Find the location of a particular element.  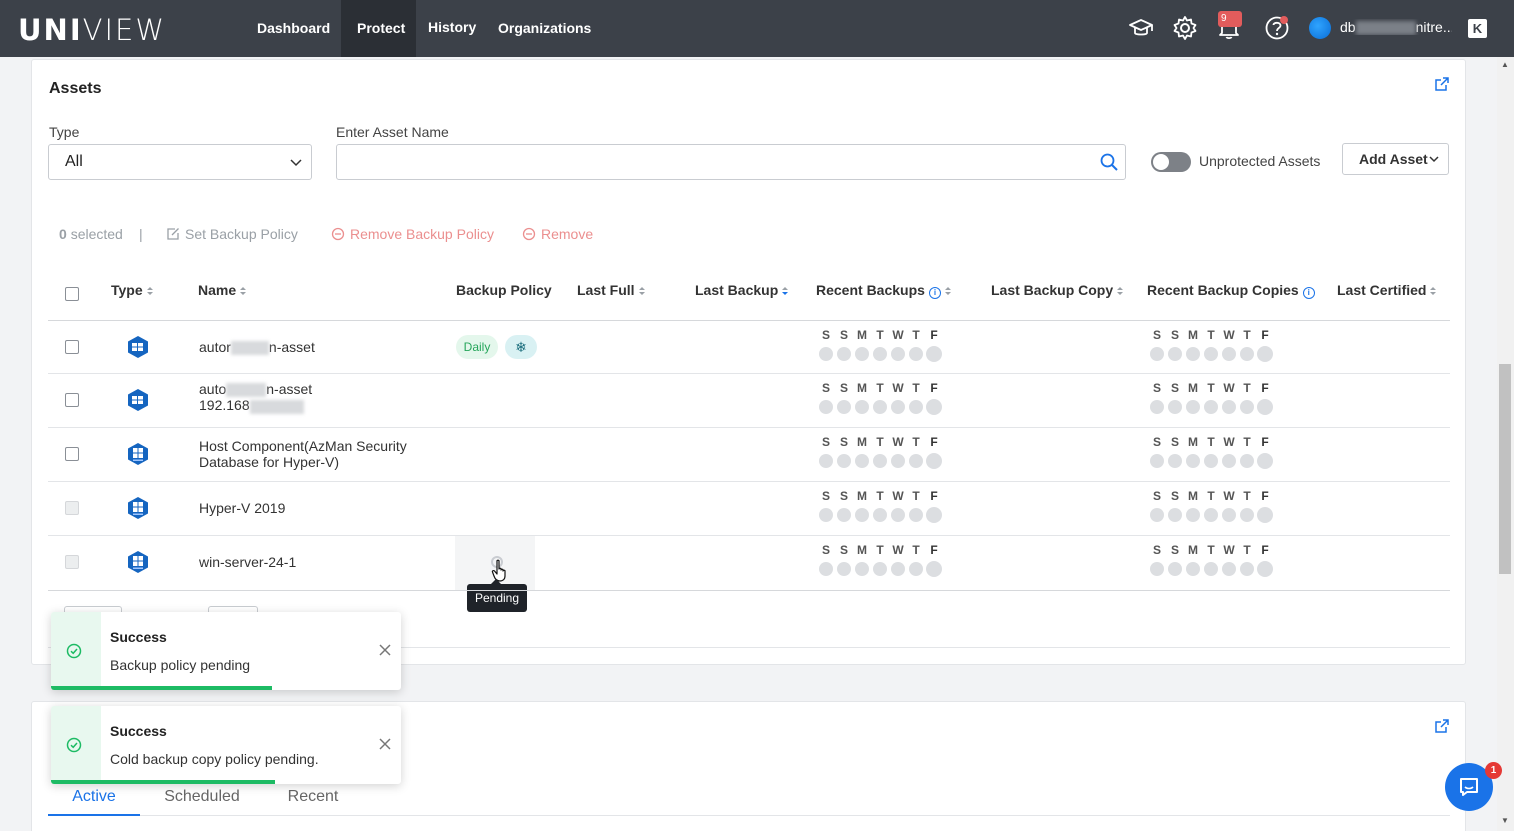

avatar is located at coordinates (1320, 28).